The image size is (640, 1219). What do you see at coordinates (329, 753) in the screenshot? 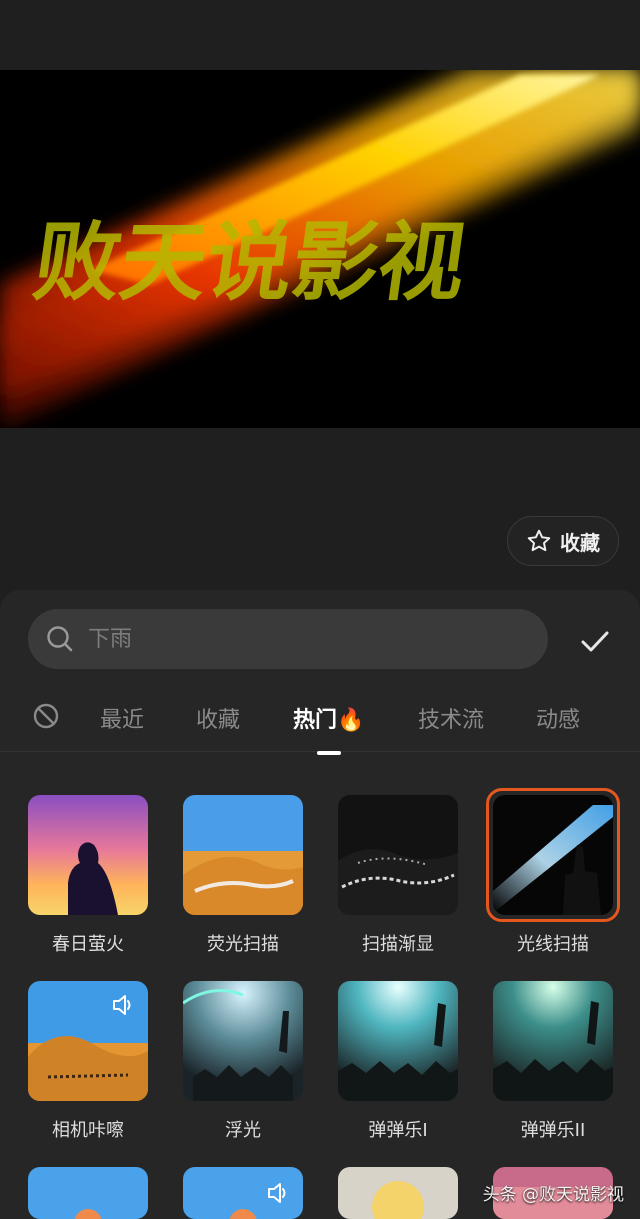
I see `active-tab-indicator` at bounding box center [329, 753].